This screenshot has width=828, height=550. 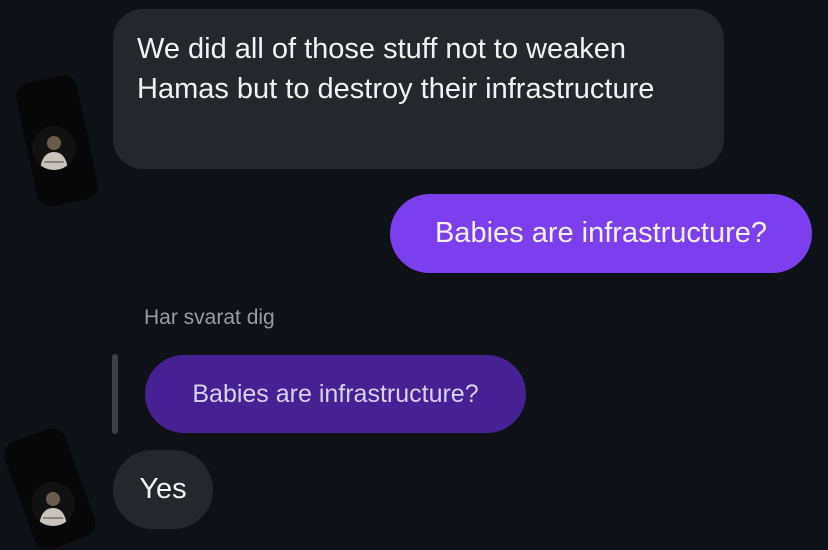 What do you see at coordinates (115, 394) in the screenshot?
I see `reply-indicator-bar` at bounding box center [115, 394].